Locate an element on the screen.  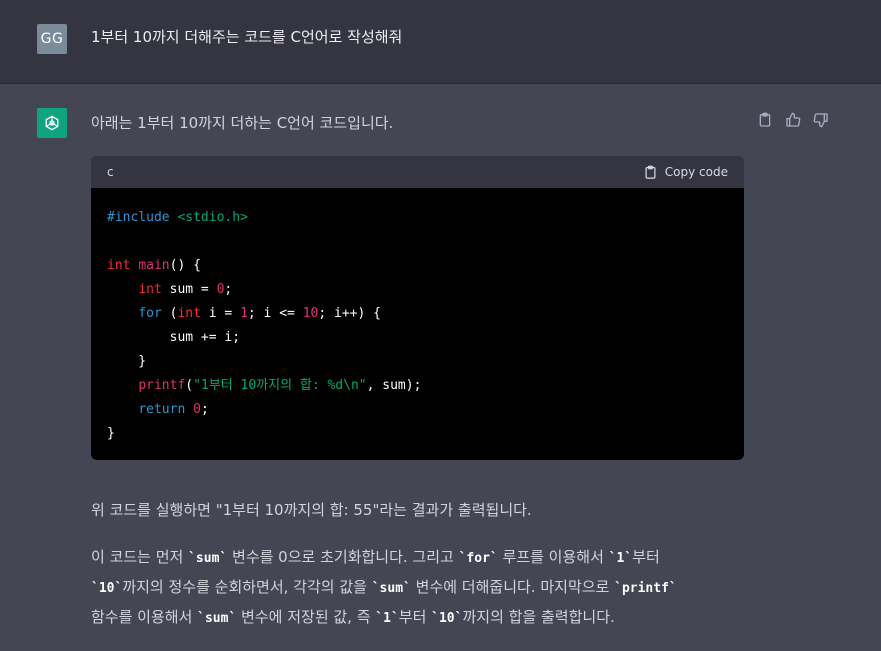
assistant-avatar is located at coordinates (52, 123).